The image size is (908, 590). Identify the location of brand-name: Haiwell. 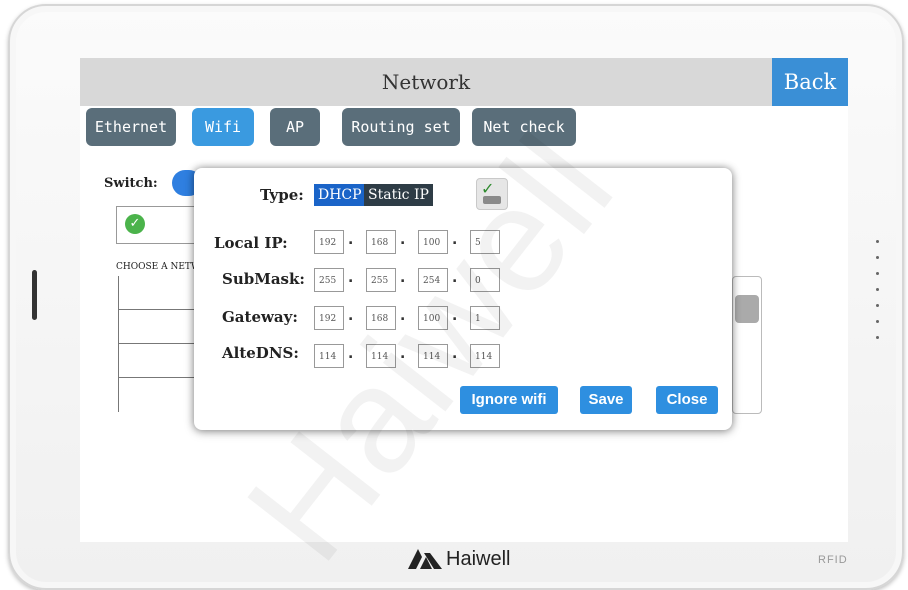
(478, 558).